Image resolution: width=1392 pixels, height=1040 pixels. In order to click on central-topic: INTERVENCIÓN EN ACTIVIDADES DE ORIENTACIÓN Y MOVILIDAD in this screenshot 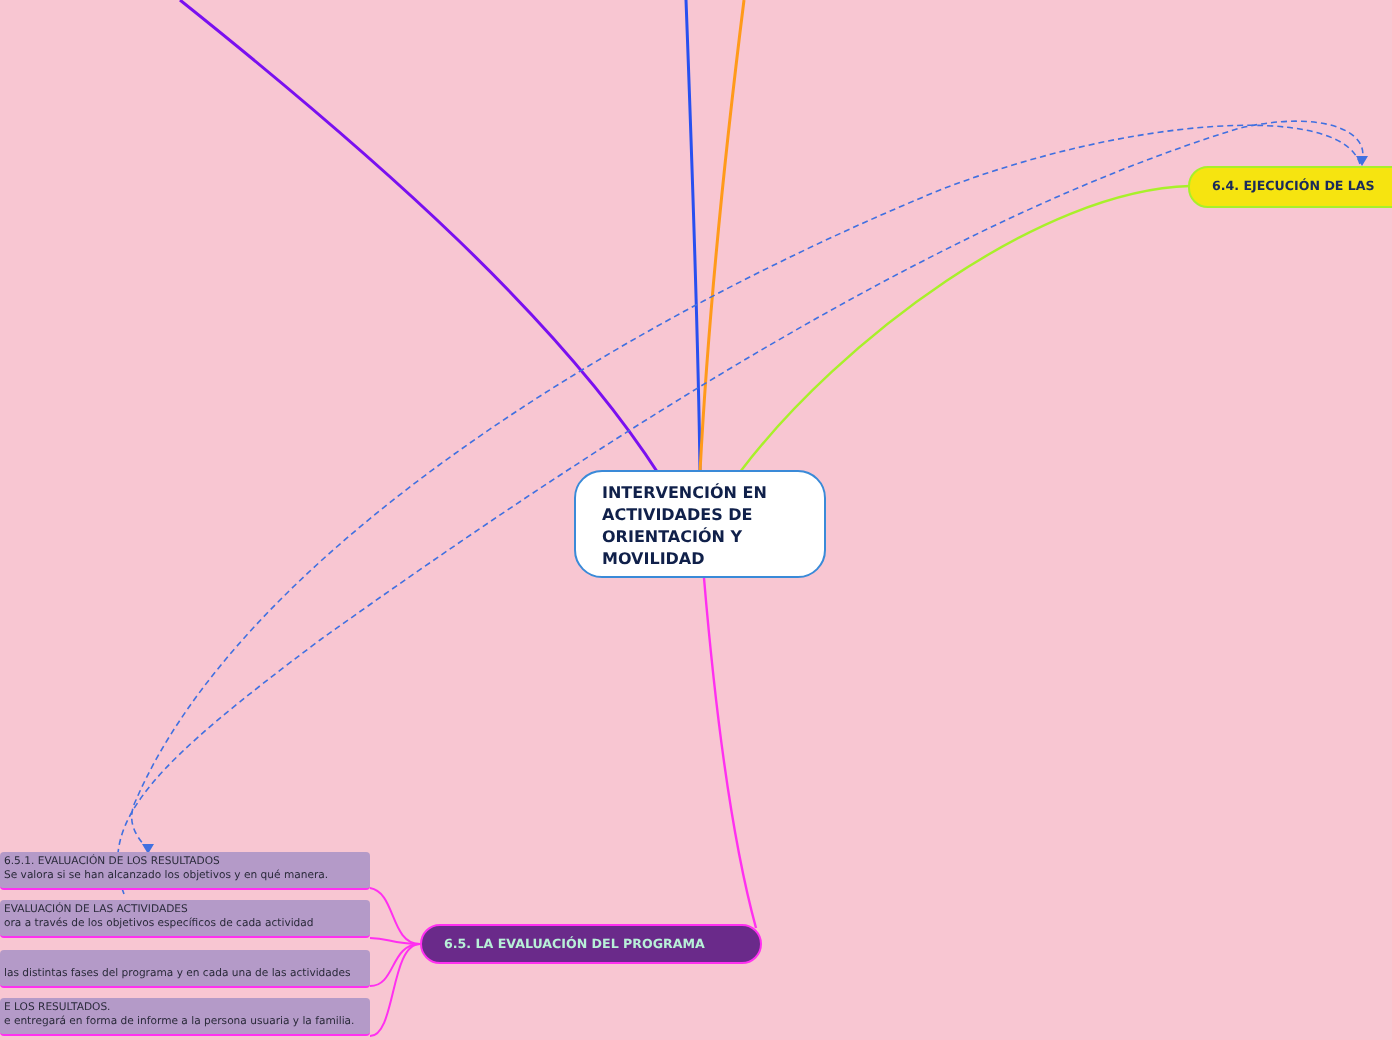, I will do `click(700, 524)`.